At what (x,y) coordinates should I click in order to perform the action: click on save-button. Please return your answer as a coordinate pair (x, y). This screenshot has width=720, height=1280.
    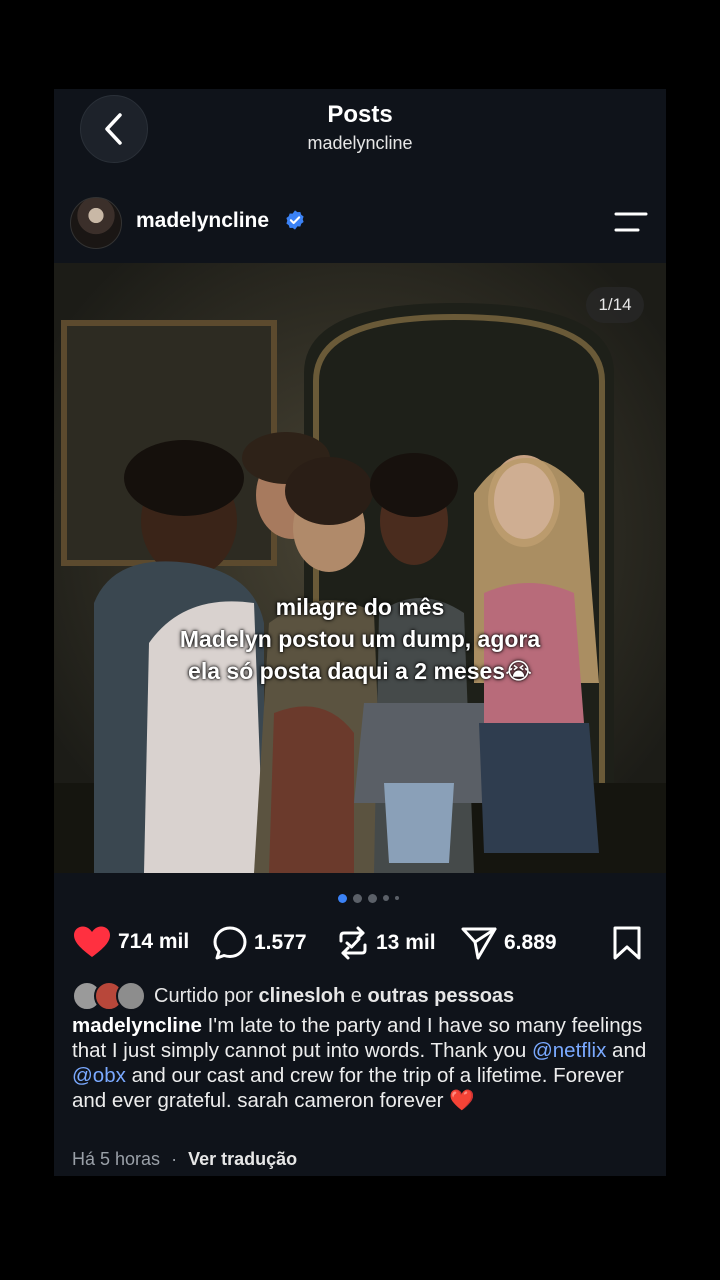
    Looking at the image, I should click on (627, 945).